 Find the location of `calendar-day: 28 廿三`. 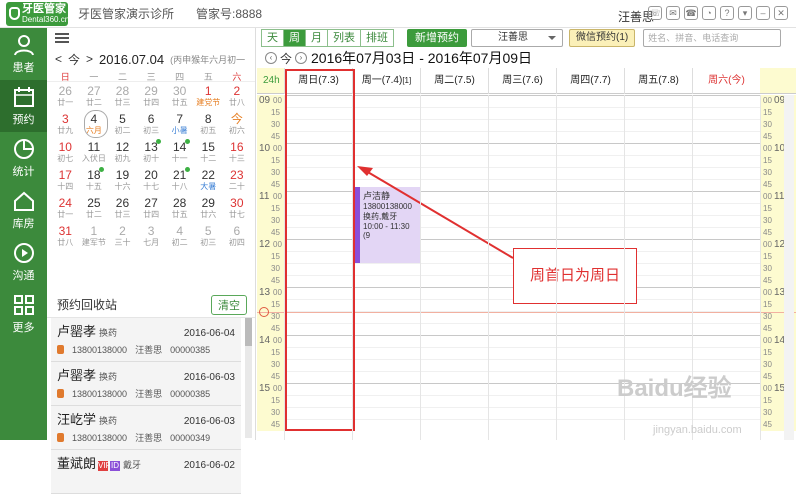

calendar-day: 28 廿三 is located at coordinates (122, 96).